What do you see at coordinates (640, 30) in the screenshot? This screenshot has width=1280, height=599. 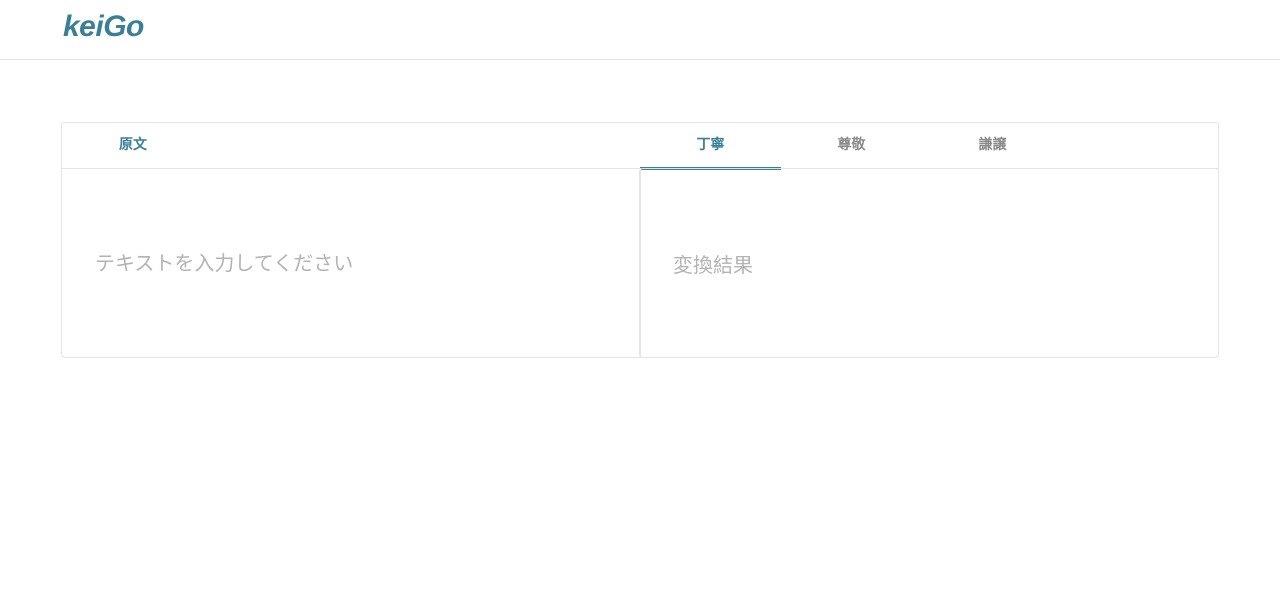 I see `app-header: keiGo` at bounding box center [640, 30].